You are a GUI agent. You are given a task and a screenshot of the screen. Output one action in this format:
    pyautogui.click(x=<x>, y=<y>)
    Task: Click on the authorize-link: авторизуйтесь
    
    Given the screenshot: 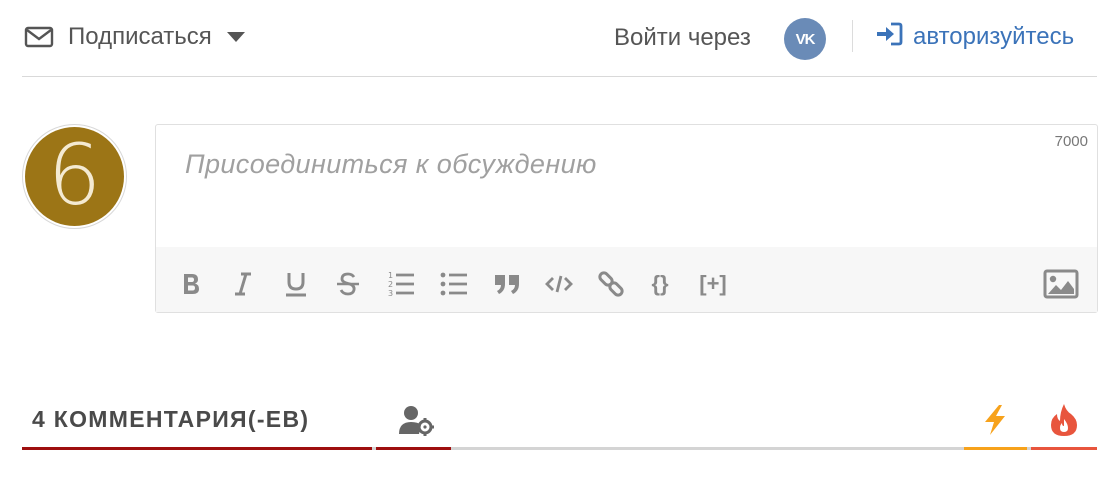 What is the action you would take?
    pyautogui.click(x=974, y=36)
    